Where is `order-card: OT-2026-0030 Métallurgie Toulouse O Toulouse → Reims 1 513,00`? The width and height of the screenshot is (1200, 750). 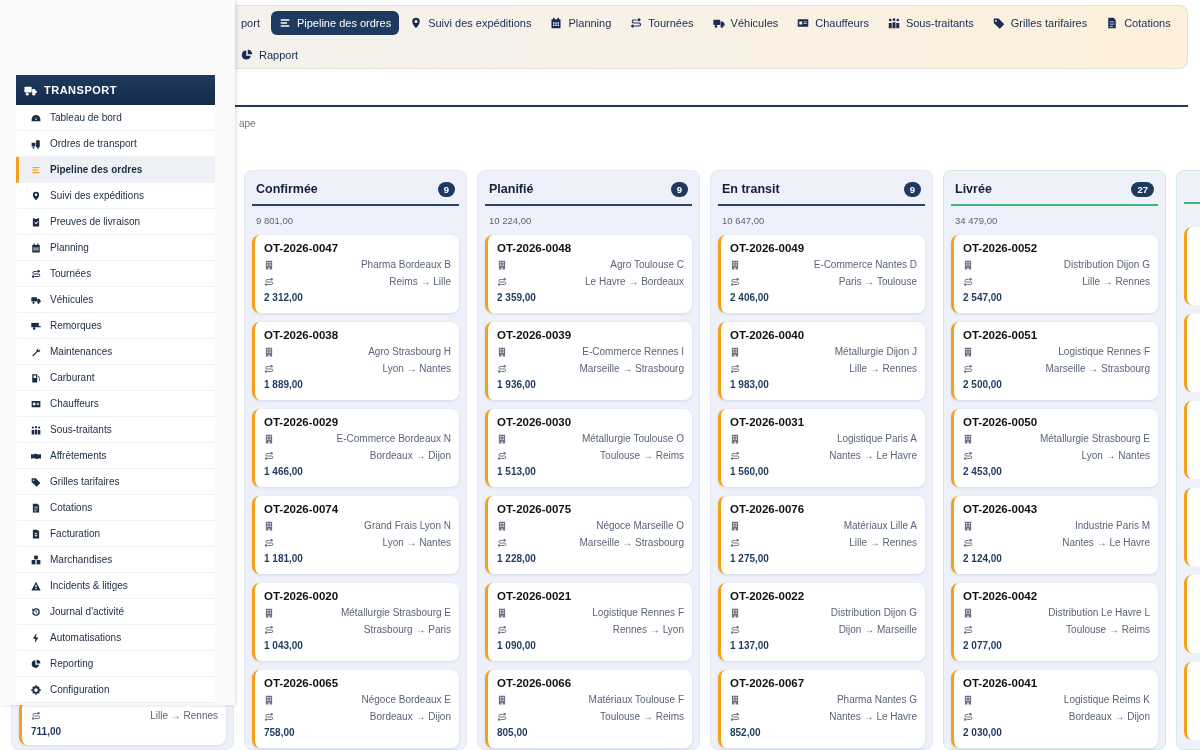
order-card: OT-2026-0030 Métallurgie Toulouse O Toulouse → Reims 1 513,00 is located at coordinates (588, 448).